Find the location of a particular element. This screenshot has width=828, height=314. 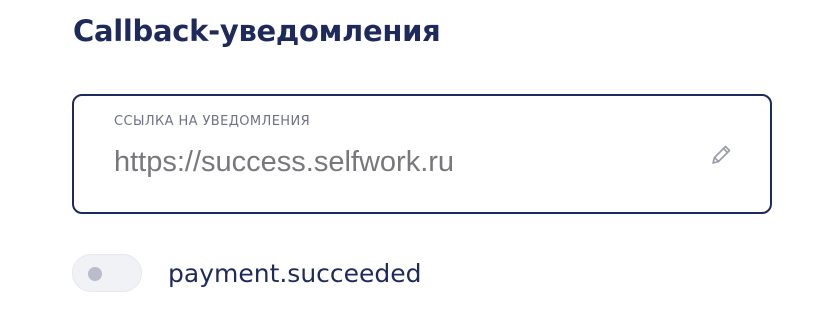

payment-succeeded-row: payment.succeeded is located at coordinates (247, 273).